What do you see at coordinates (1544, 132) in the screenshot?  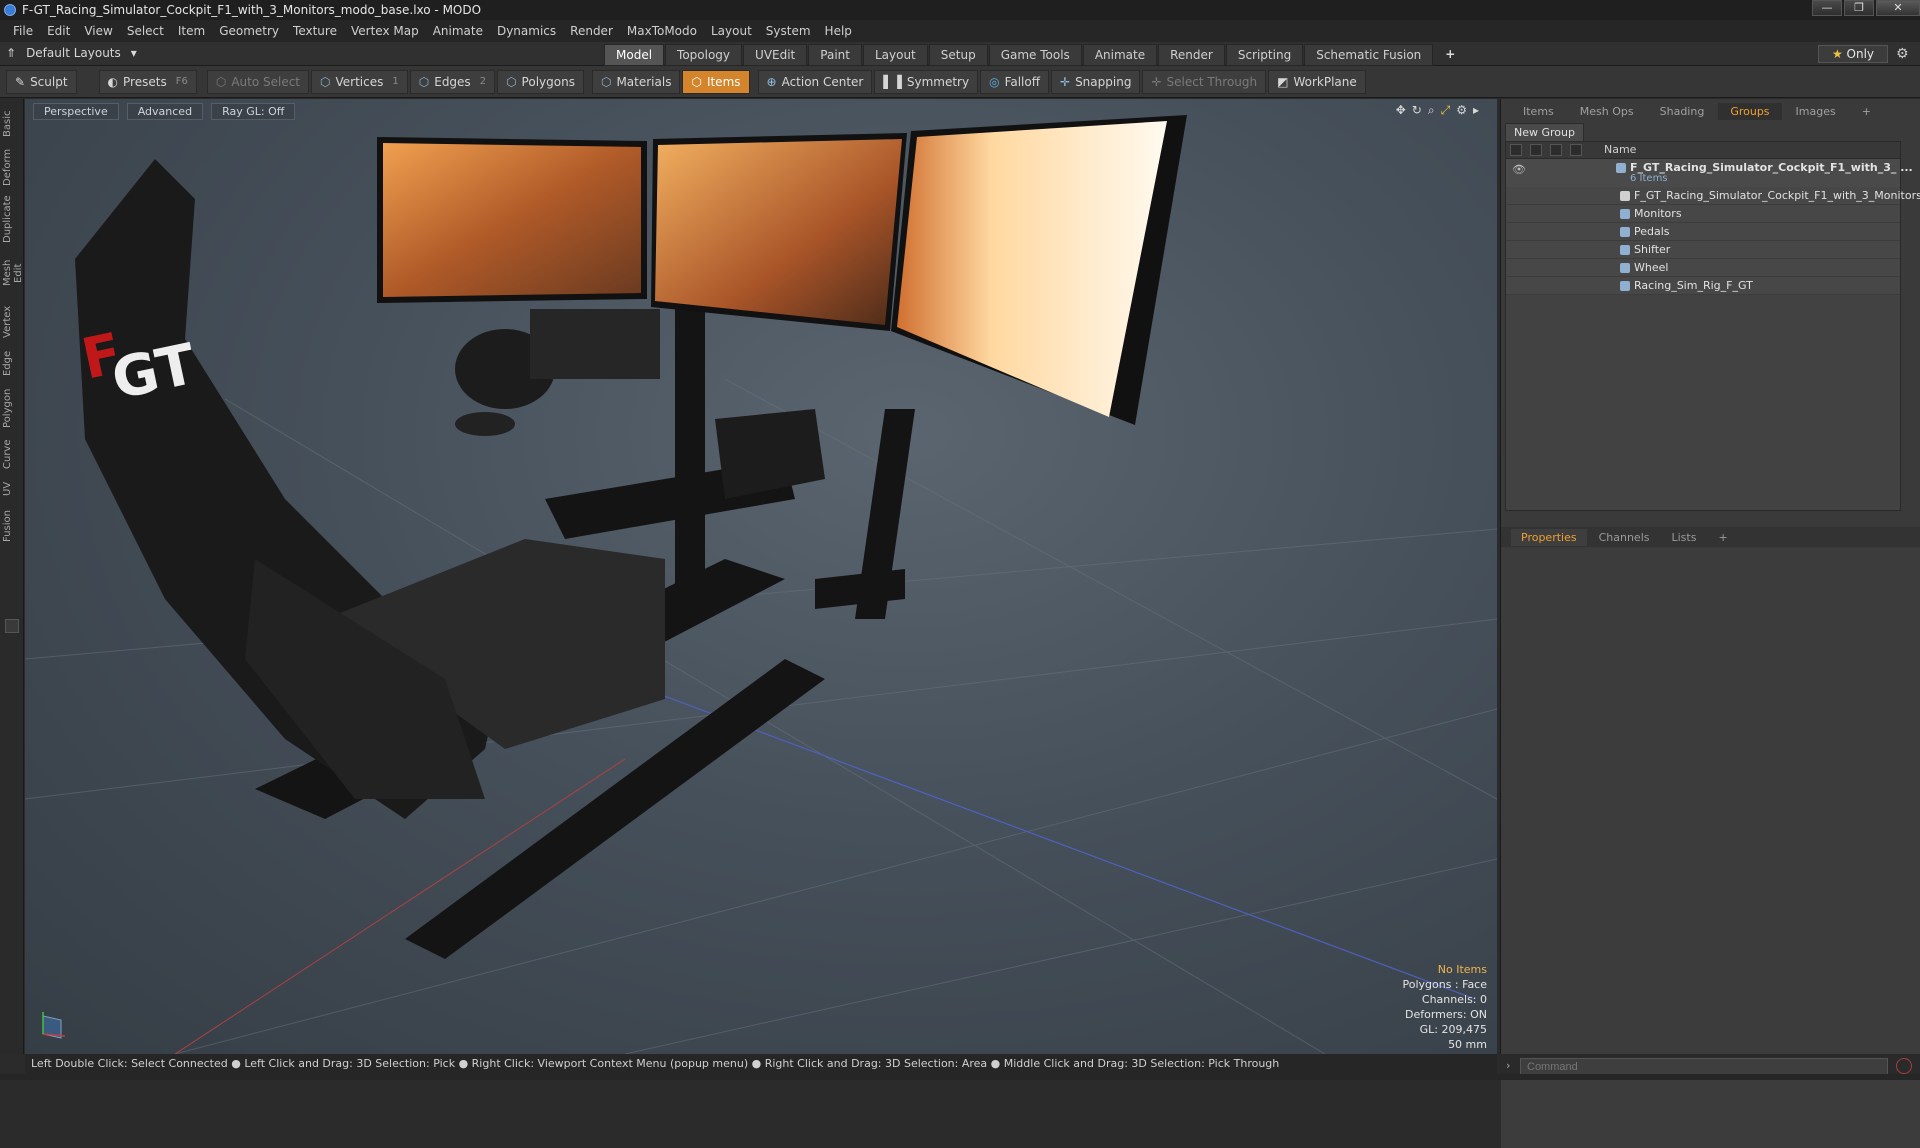 I see `new-group-button: New Group` at bounding box center [1544, 132].